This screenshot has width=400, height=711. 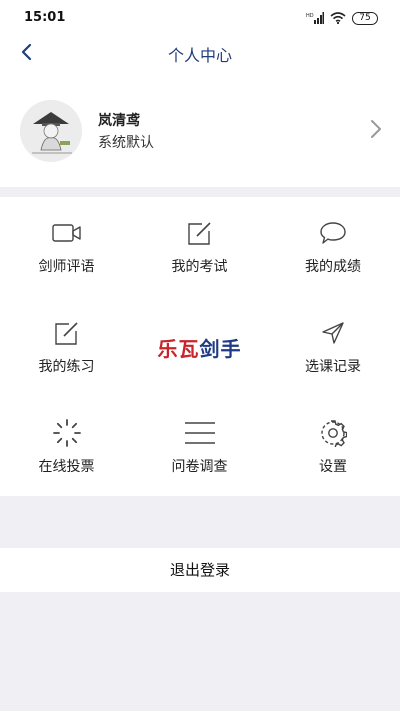 What do you see at coordinates (376, 131) in the screenshot?
I see `chevron-right-icon` at bounding box center [376, 131].